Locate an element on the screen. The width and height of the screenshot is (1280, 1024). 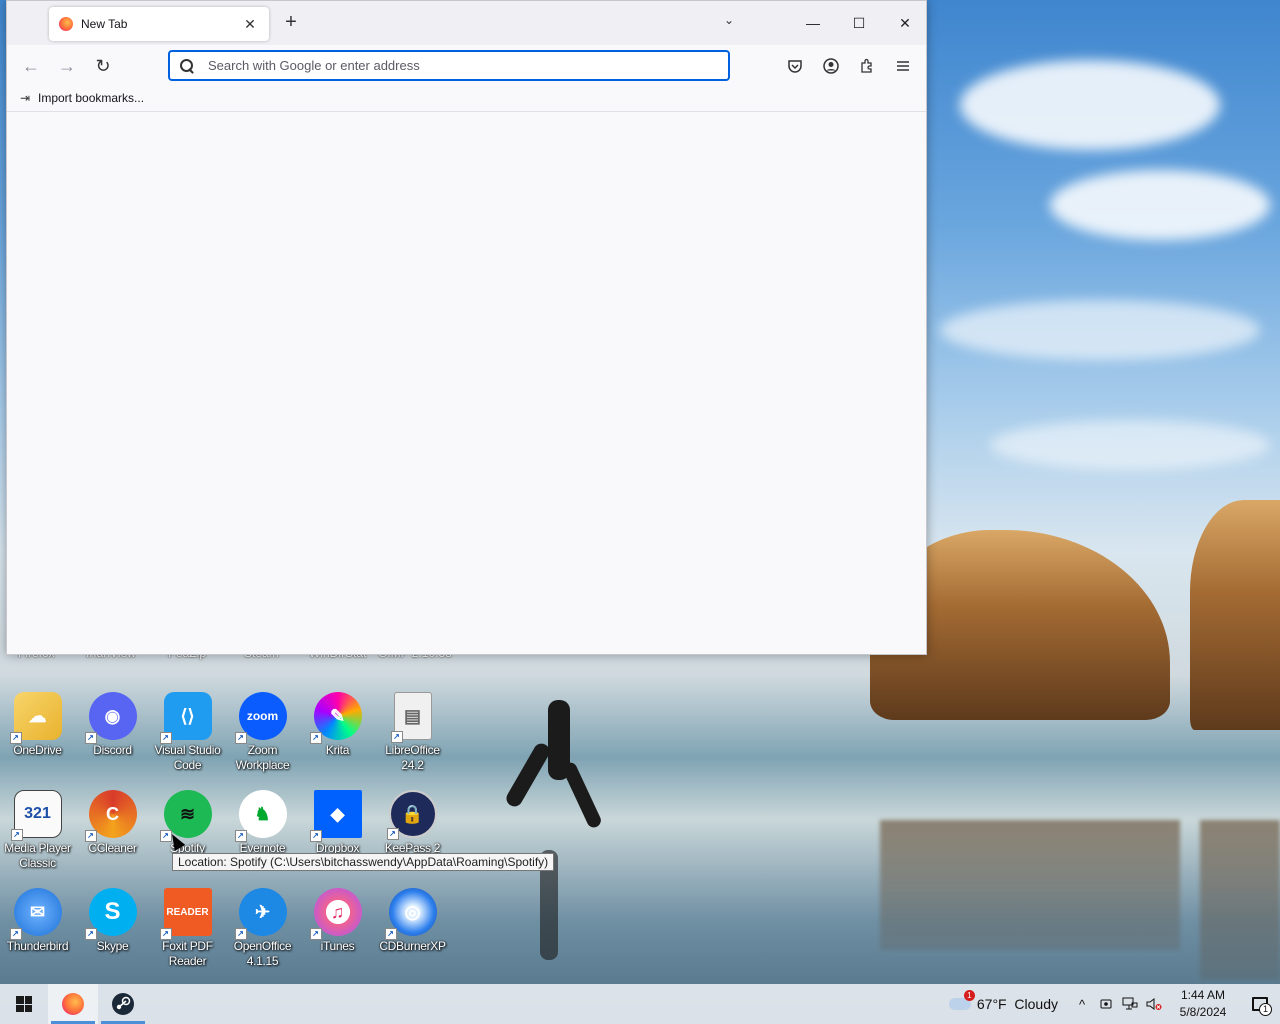
desktop-icon-label: Visual Studio Code is located at coordinates (187, 757).